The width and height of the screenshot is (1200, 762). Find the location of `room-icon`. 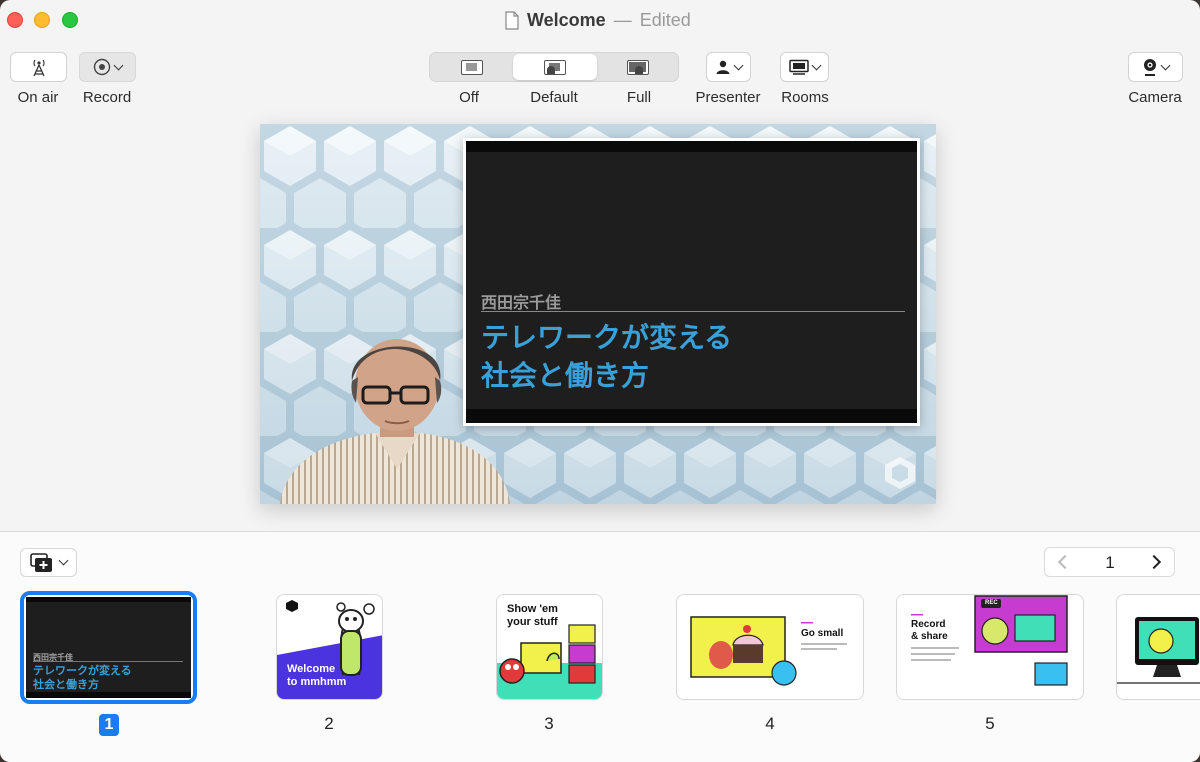

room-icon is located at coordinates (799, 67).